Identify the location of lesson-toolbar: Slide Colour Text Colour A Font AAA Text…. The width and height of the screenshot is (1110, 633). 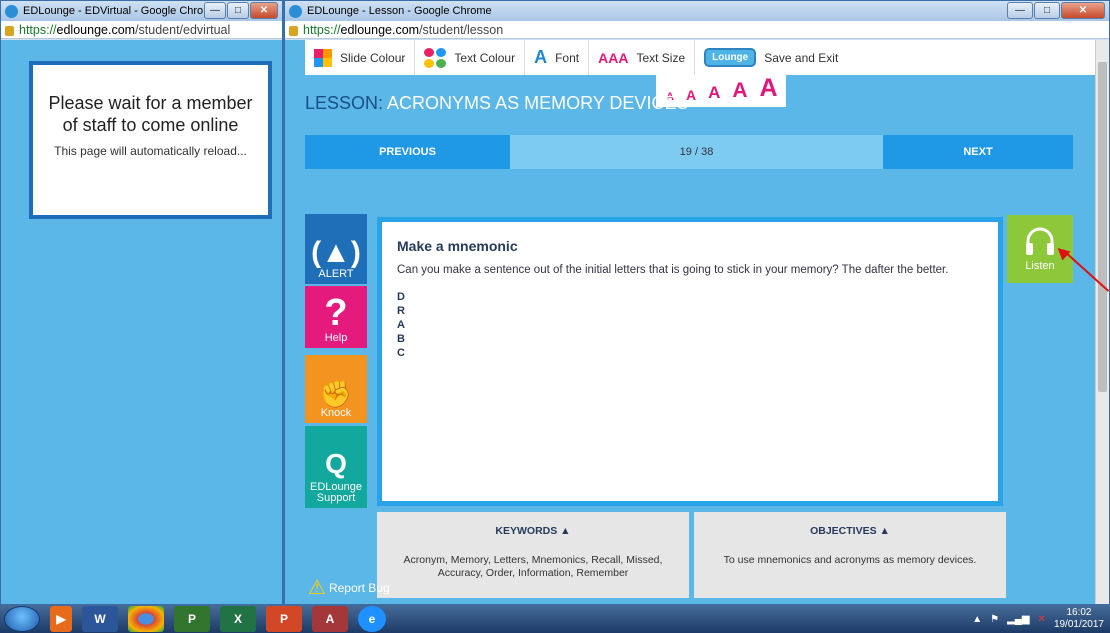
(700, 57).